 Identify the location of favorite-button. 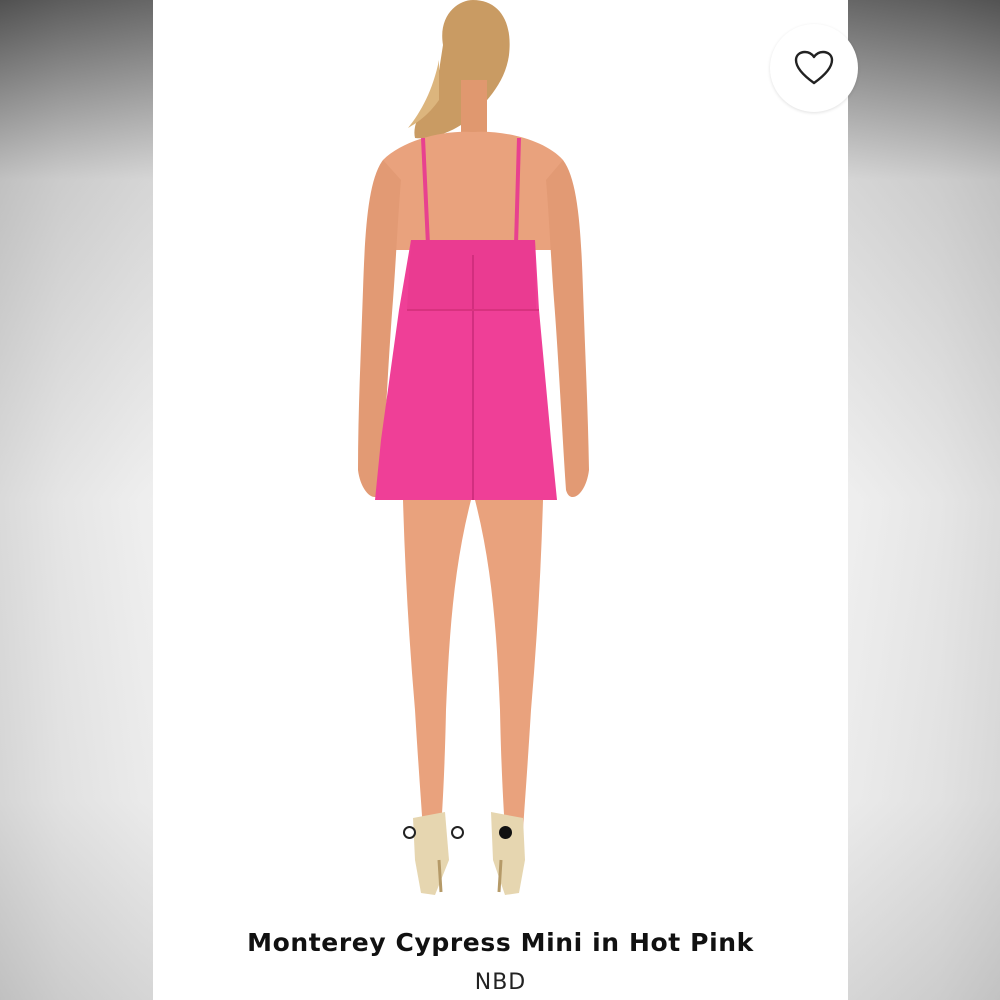
(814, 68).